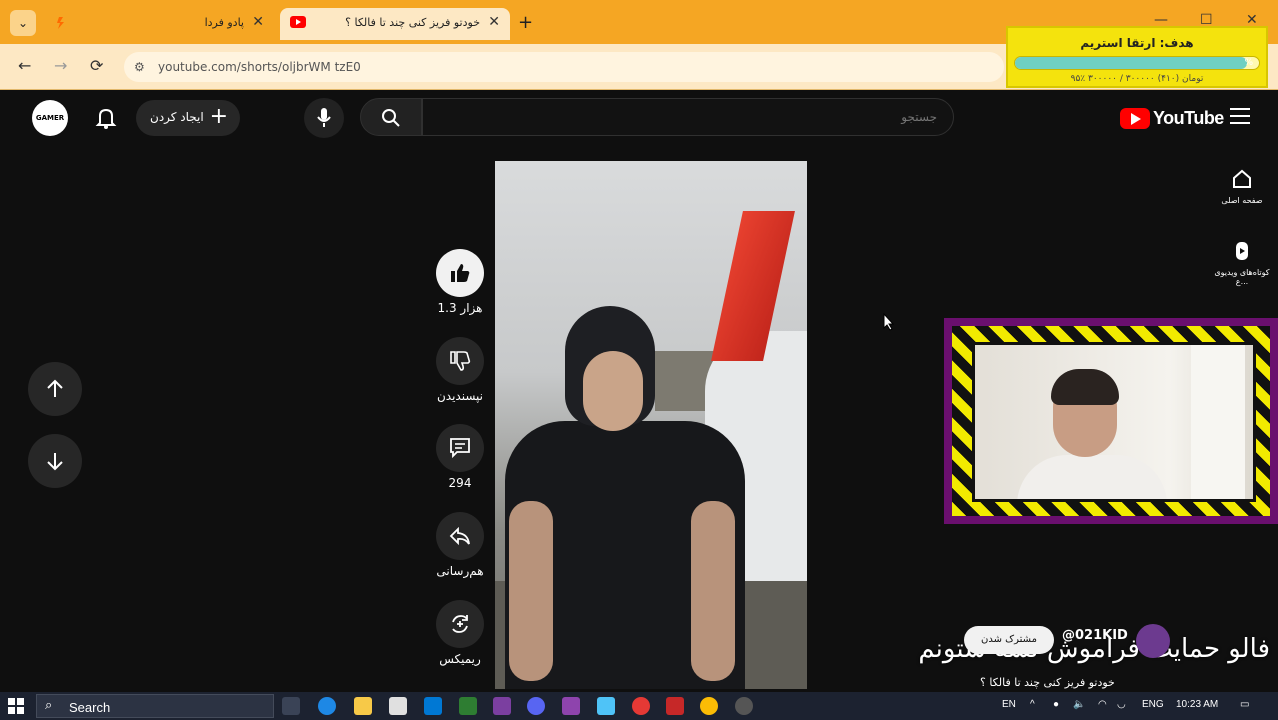  I want to click on taskbar-search-label: Search, so click(90, 707).